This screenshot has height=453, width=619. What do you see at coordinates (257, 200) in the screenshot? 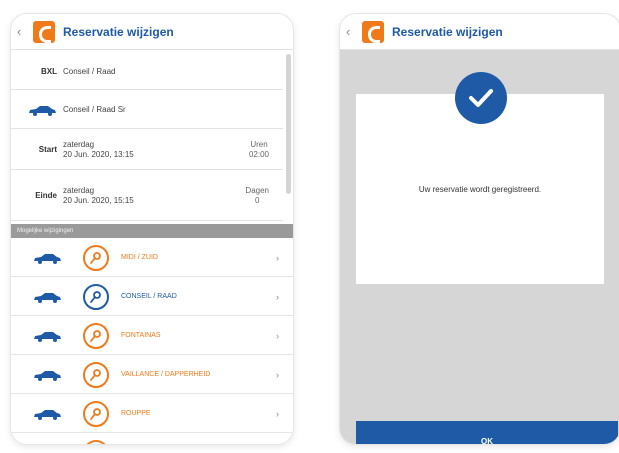
I see `days-value: 0` at bounding box center [257, 200].